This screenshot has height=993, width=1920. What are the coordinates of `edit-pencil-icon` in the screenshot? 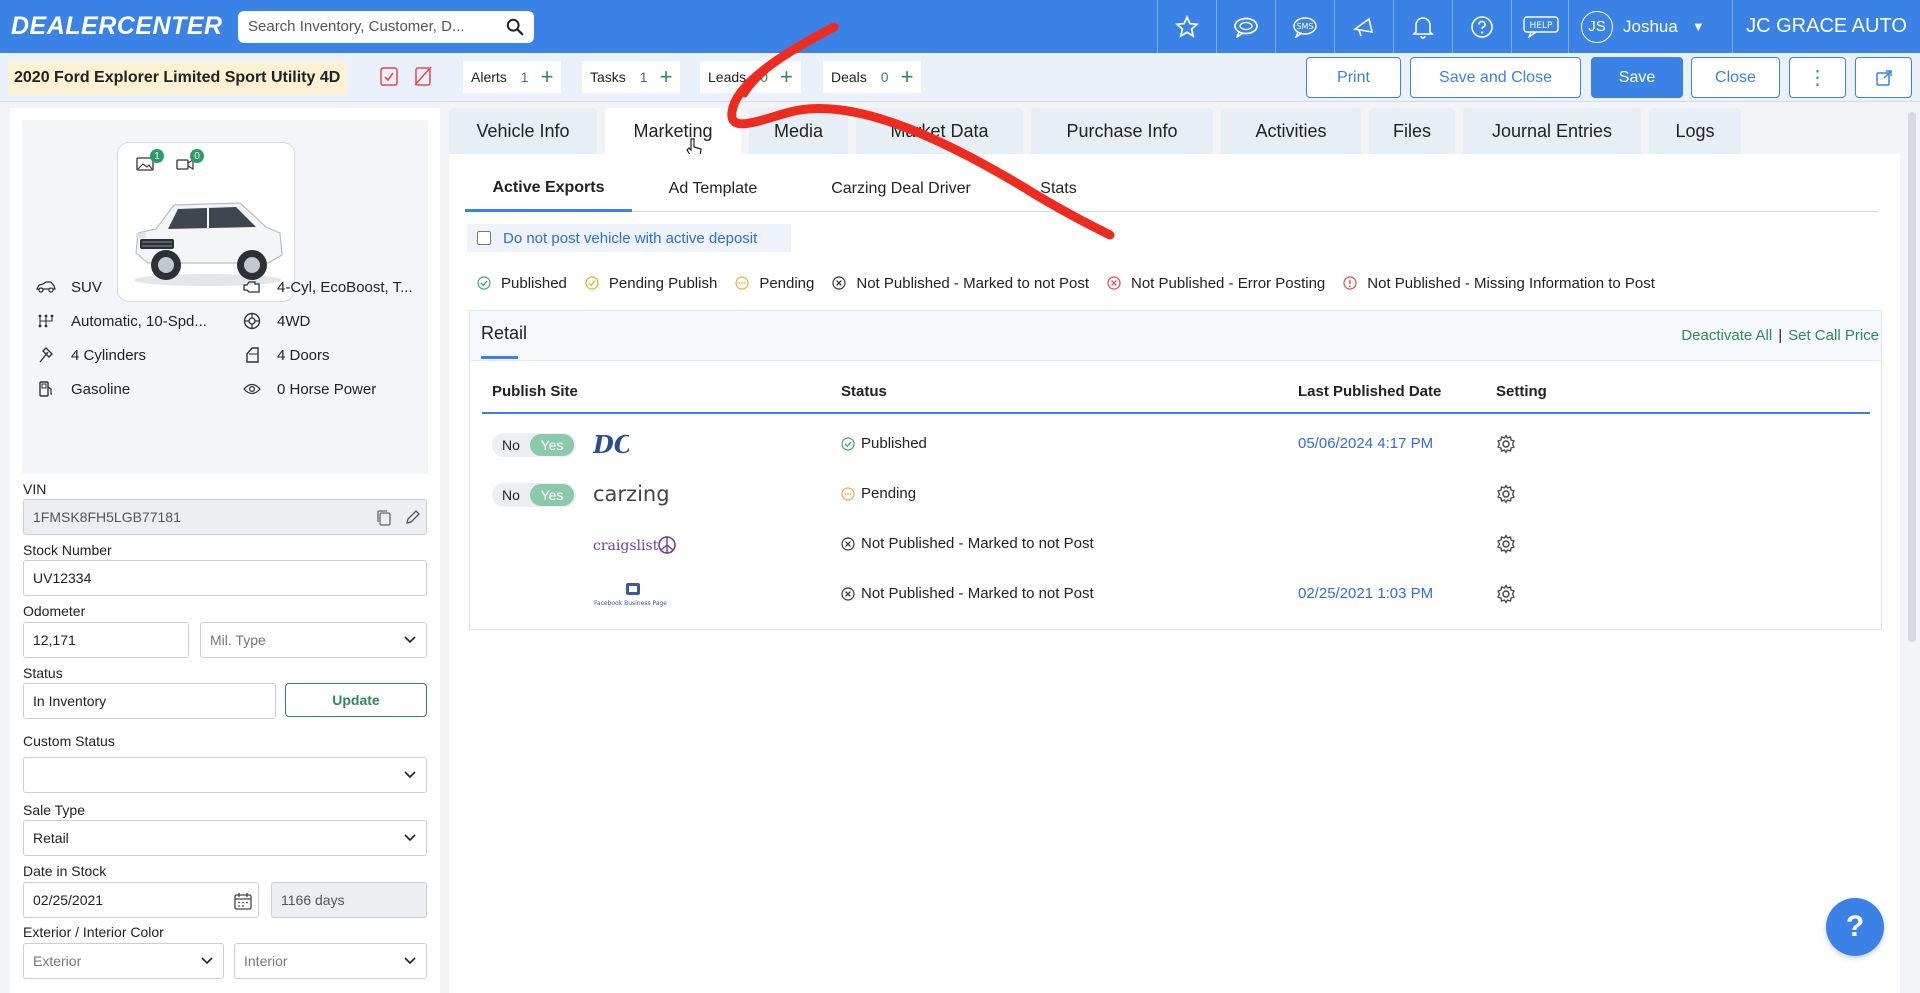 It's located at (413, 517).